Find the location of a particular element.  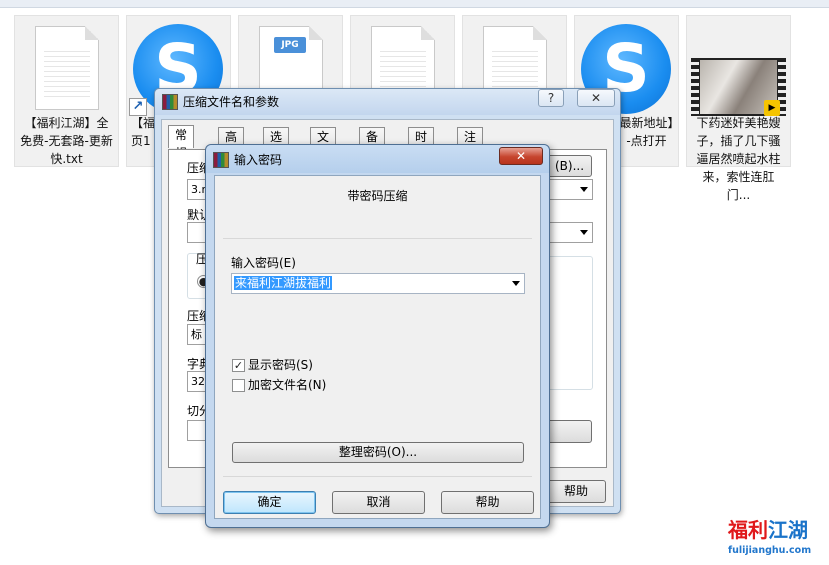

watermark-logo: 福利江湖 fulijianghu.com is located at coordinates (775, 540).